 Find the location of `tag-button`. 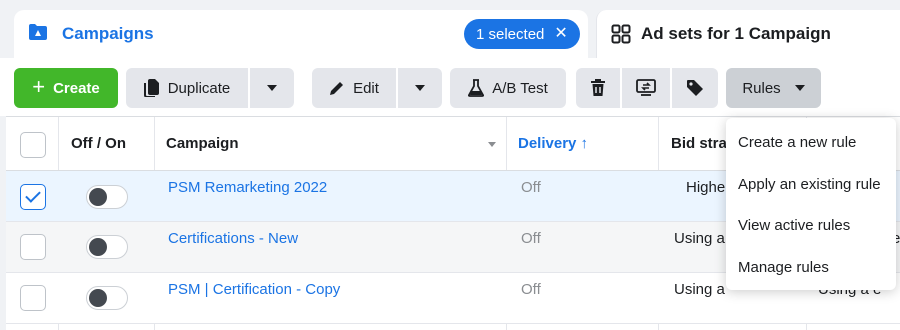

tag-button is located at coordinates (695, 88).